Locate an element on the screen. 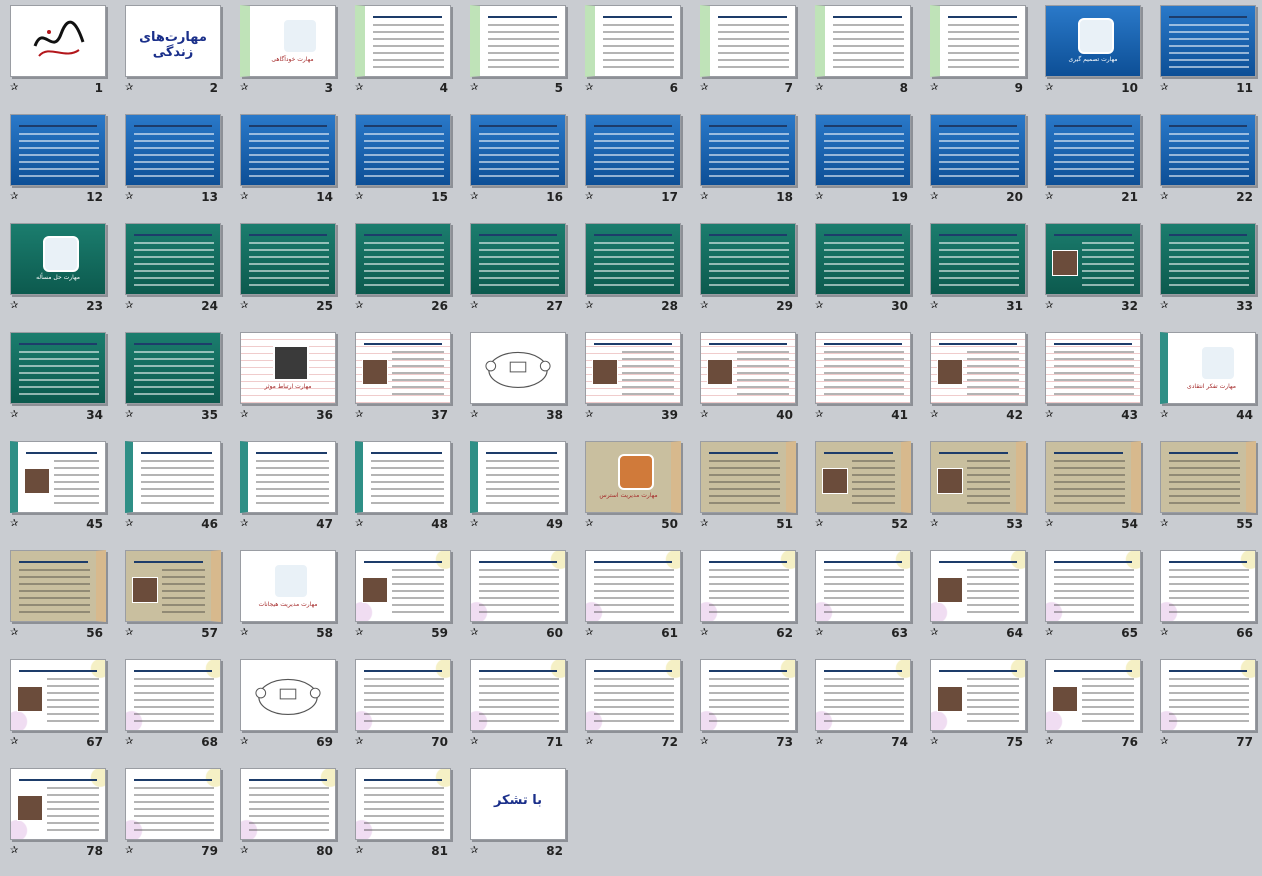  slide-thumbnail: با تشکر is located at coordinates (518, 804).